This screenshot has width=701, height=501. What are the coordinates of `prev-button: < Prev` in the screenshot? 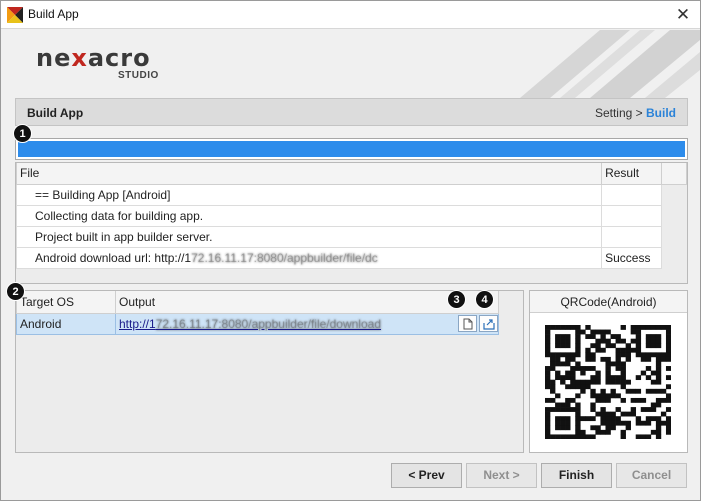 It's located at (426, 475).